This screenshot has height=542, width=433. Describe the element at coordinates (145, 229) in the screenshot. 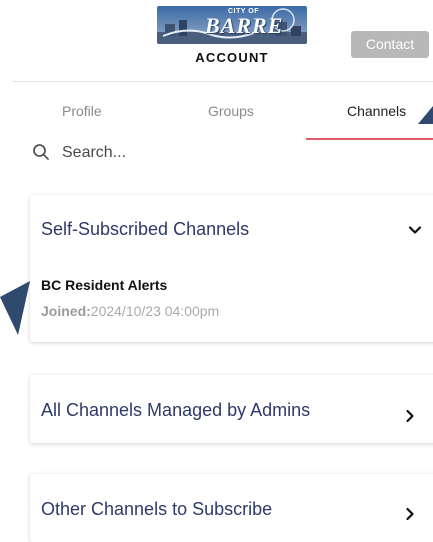

I see `section-title-self-subscribed: Self-Subscribed Channels` at that location.